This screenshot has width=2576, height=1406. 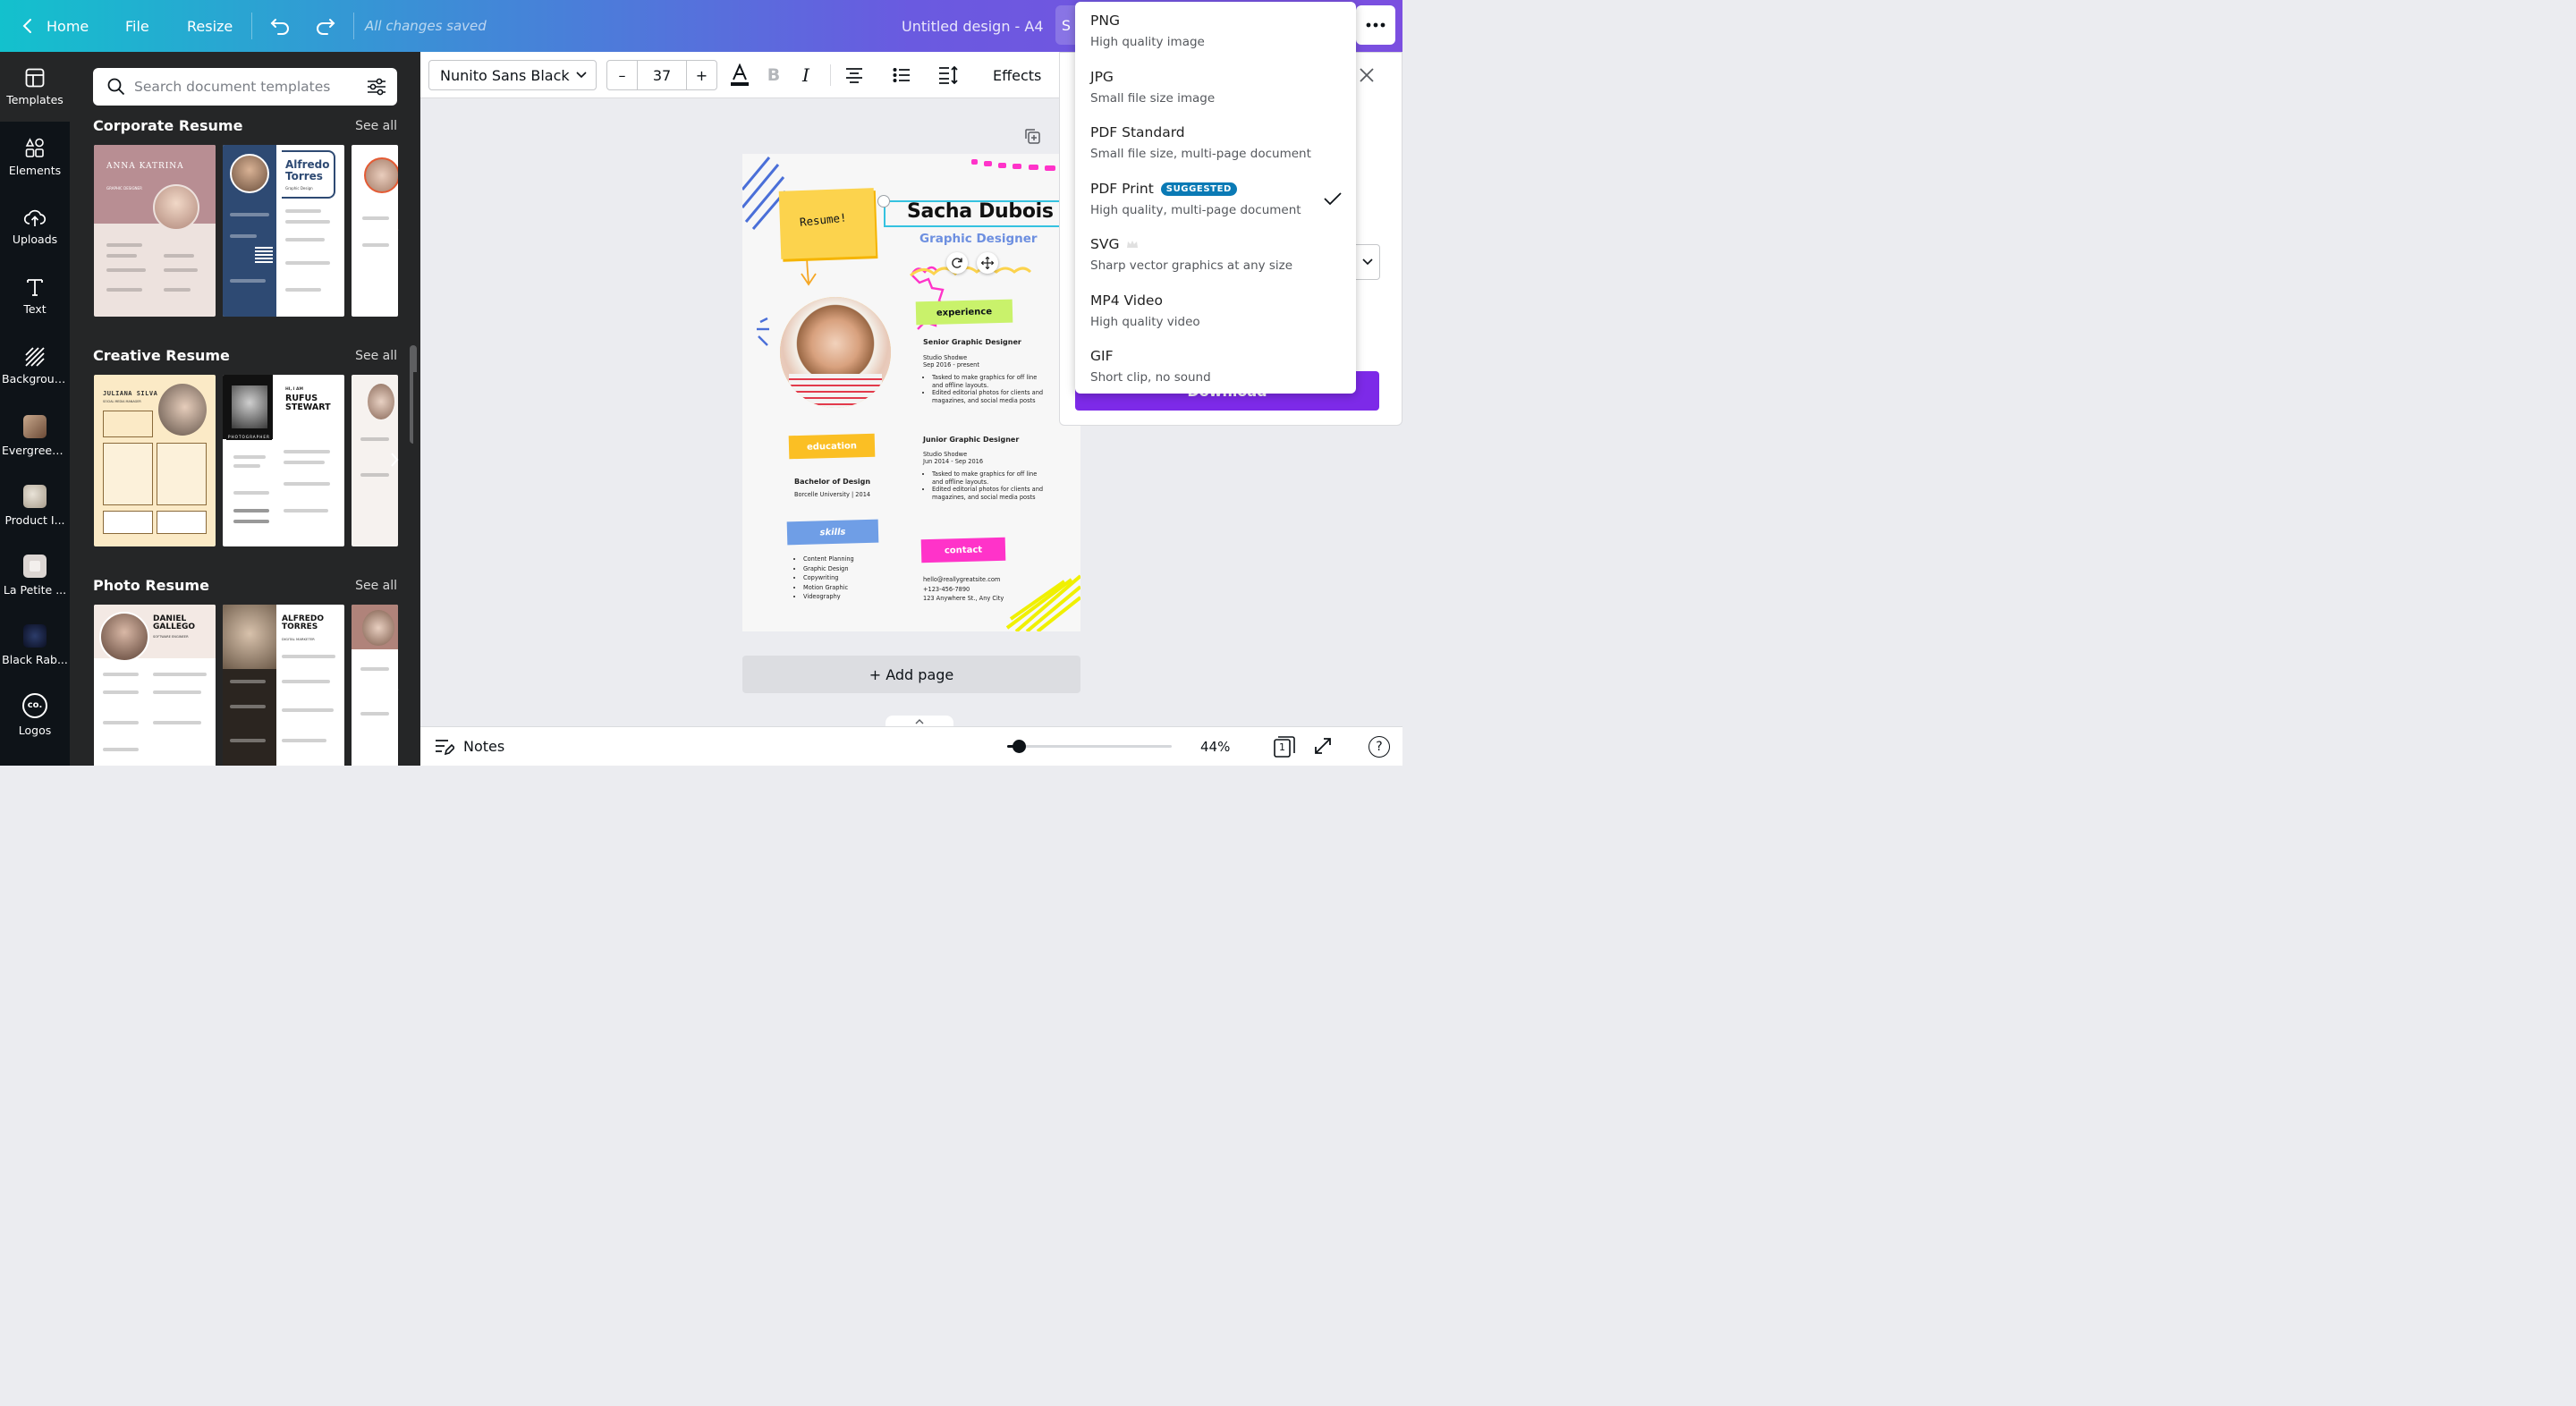 I want to click on undo-icon, so click(x=280, y=26).